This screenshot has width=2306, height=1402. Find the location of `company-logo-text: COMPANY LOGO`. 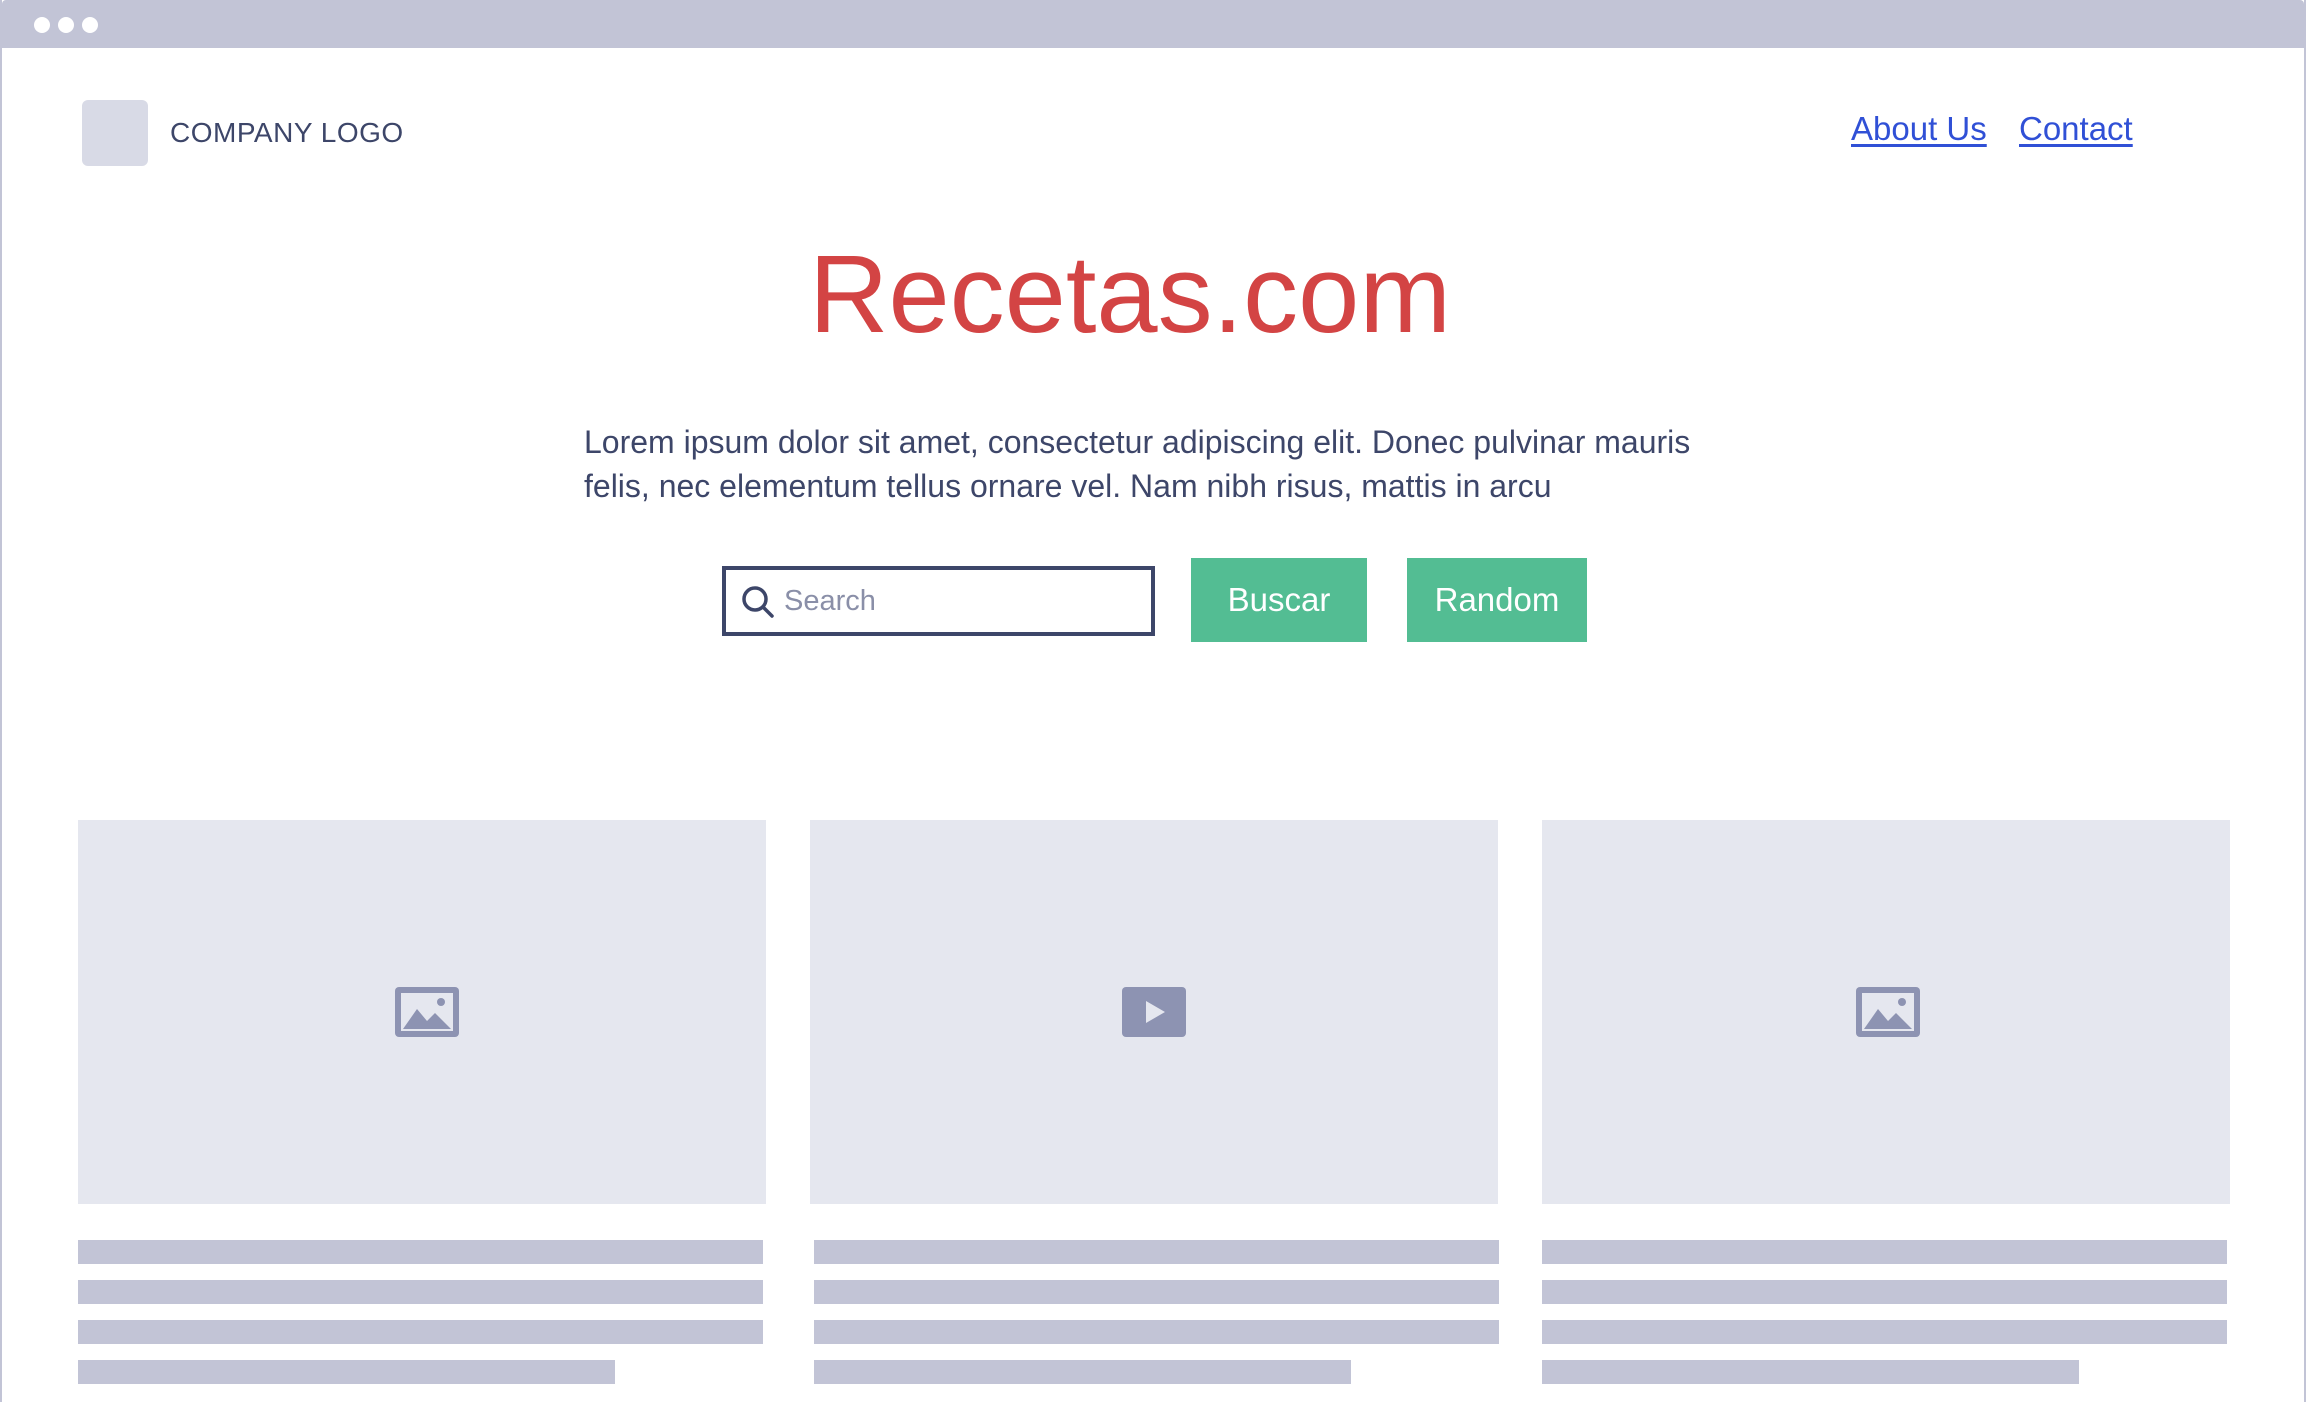

company-logo-text: COMPANY LOGO is located at coordinates (287, 132).